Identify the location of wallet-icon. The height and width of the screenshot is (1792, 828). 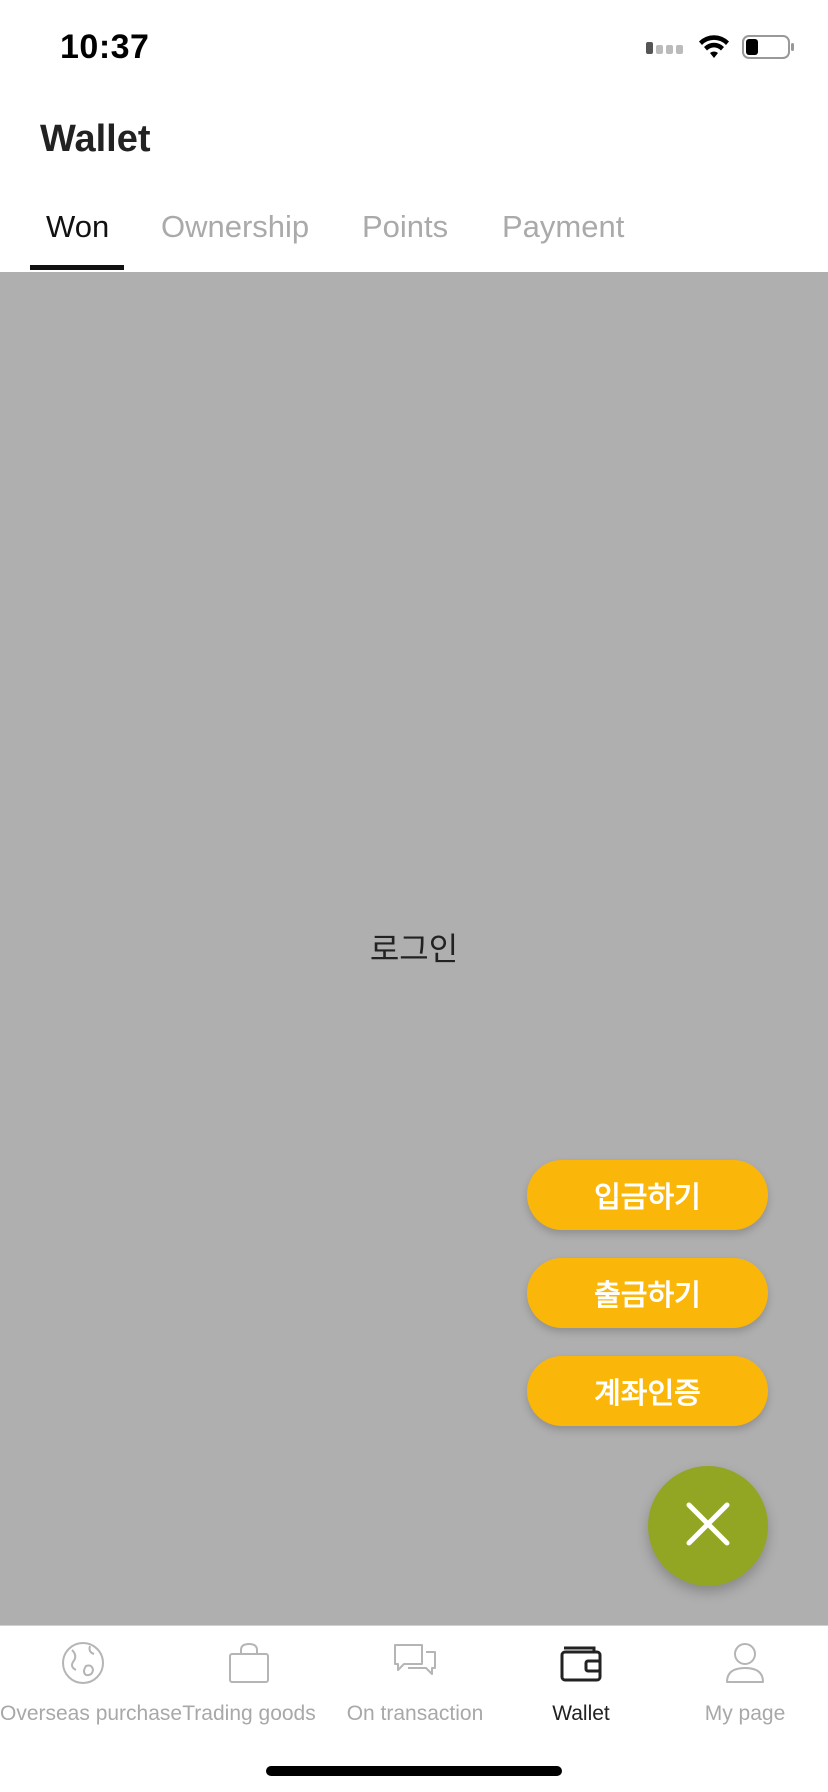
(581, 1665).